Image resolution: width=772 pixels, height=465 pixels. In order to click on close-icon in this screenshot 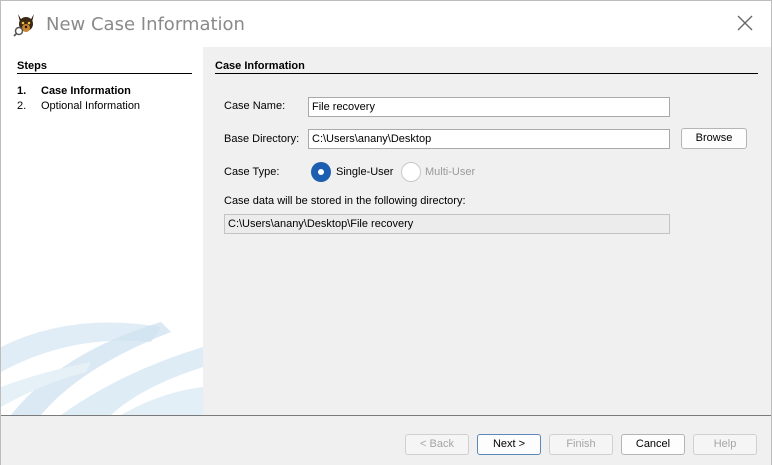, I will do `click(745, 24)`.